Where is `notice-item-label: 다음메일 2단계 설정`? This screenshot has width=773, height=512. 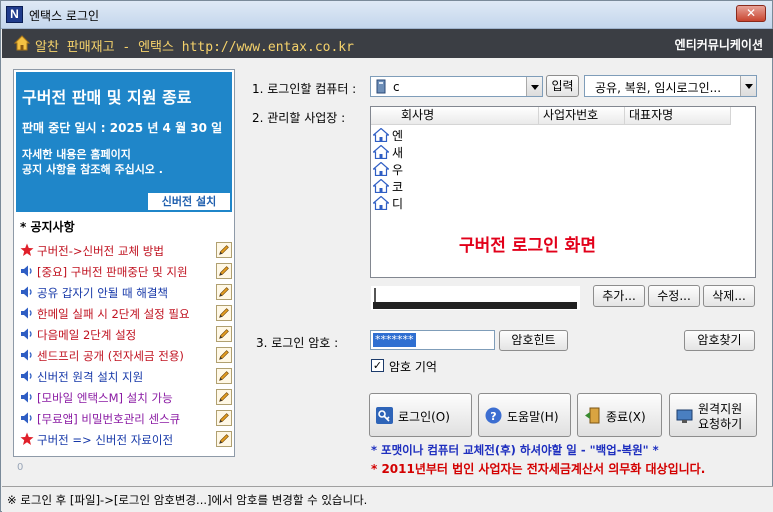
notice-item-label: 다음메일 2단계 설정 is located at coordinates (87, 335).